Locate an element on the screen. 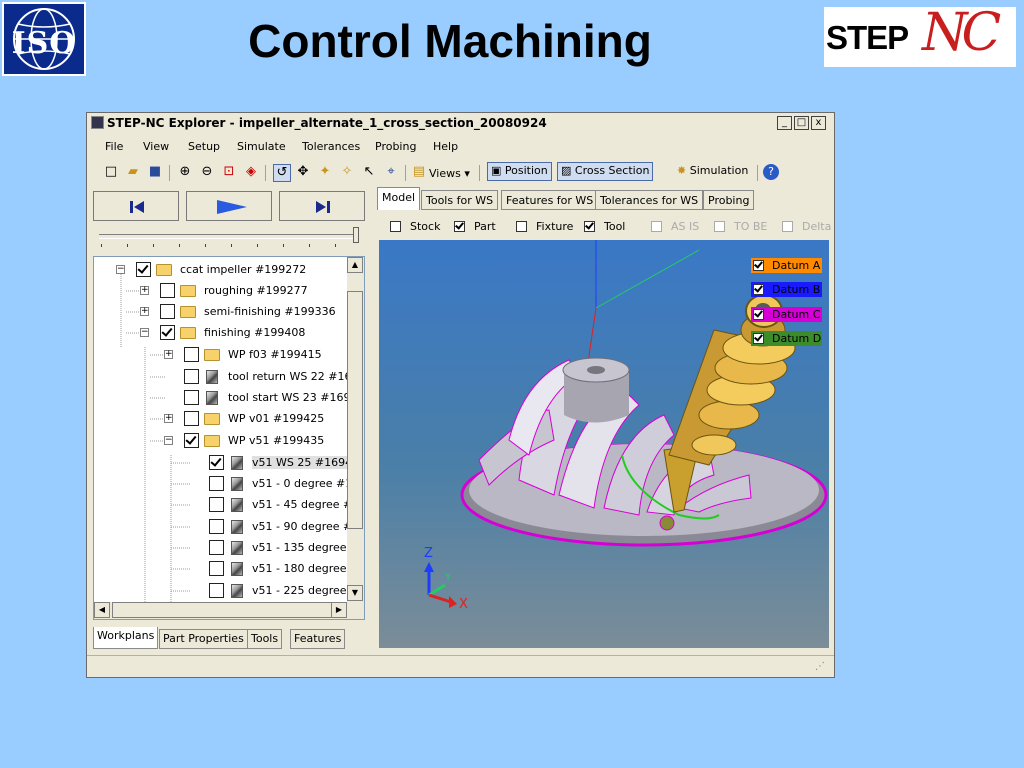  vertical-scroll-thumb is located at coordinates (355, 410).